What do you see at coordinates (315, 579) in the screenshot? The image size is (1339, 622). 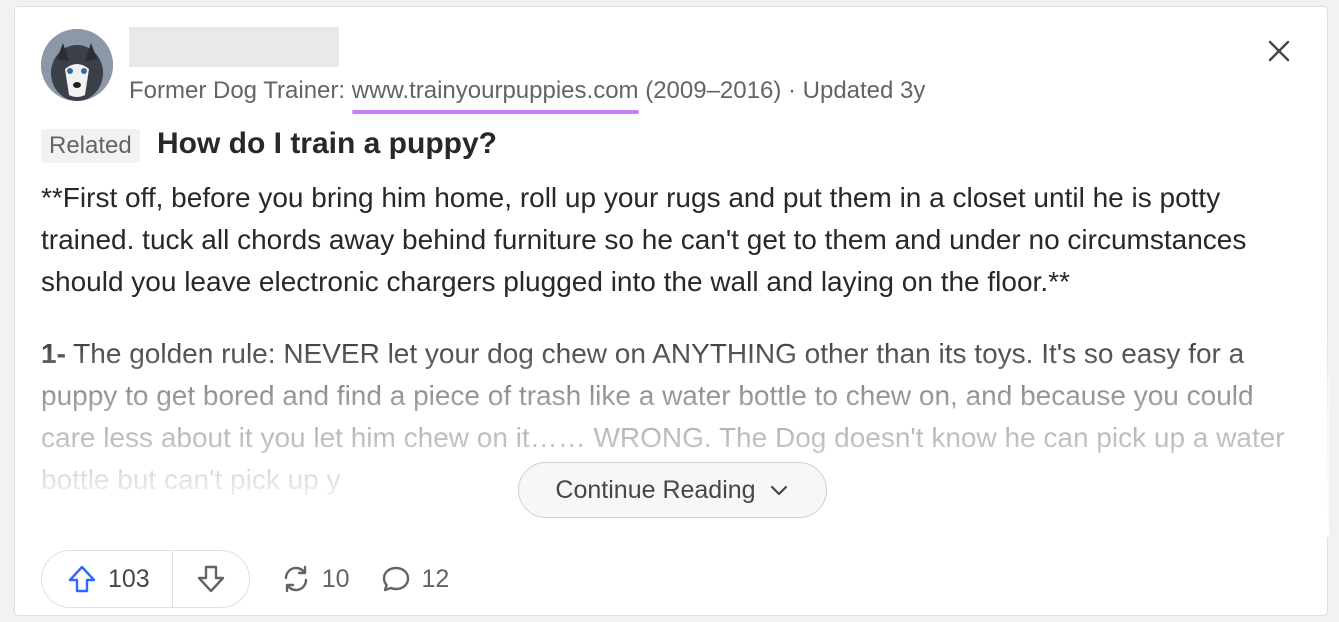 I see `share-button: 10` at bounding box center [315, 579].